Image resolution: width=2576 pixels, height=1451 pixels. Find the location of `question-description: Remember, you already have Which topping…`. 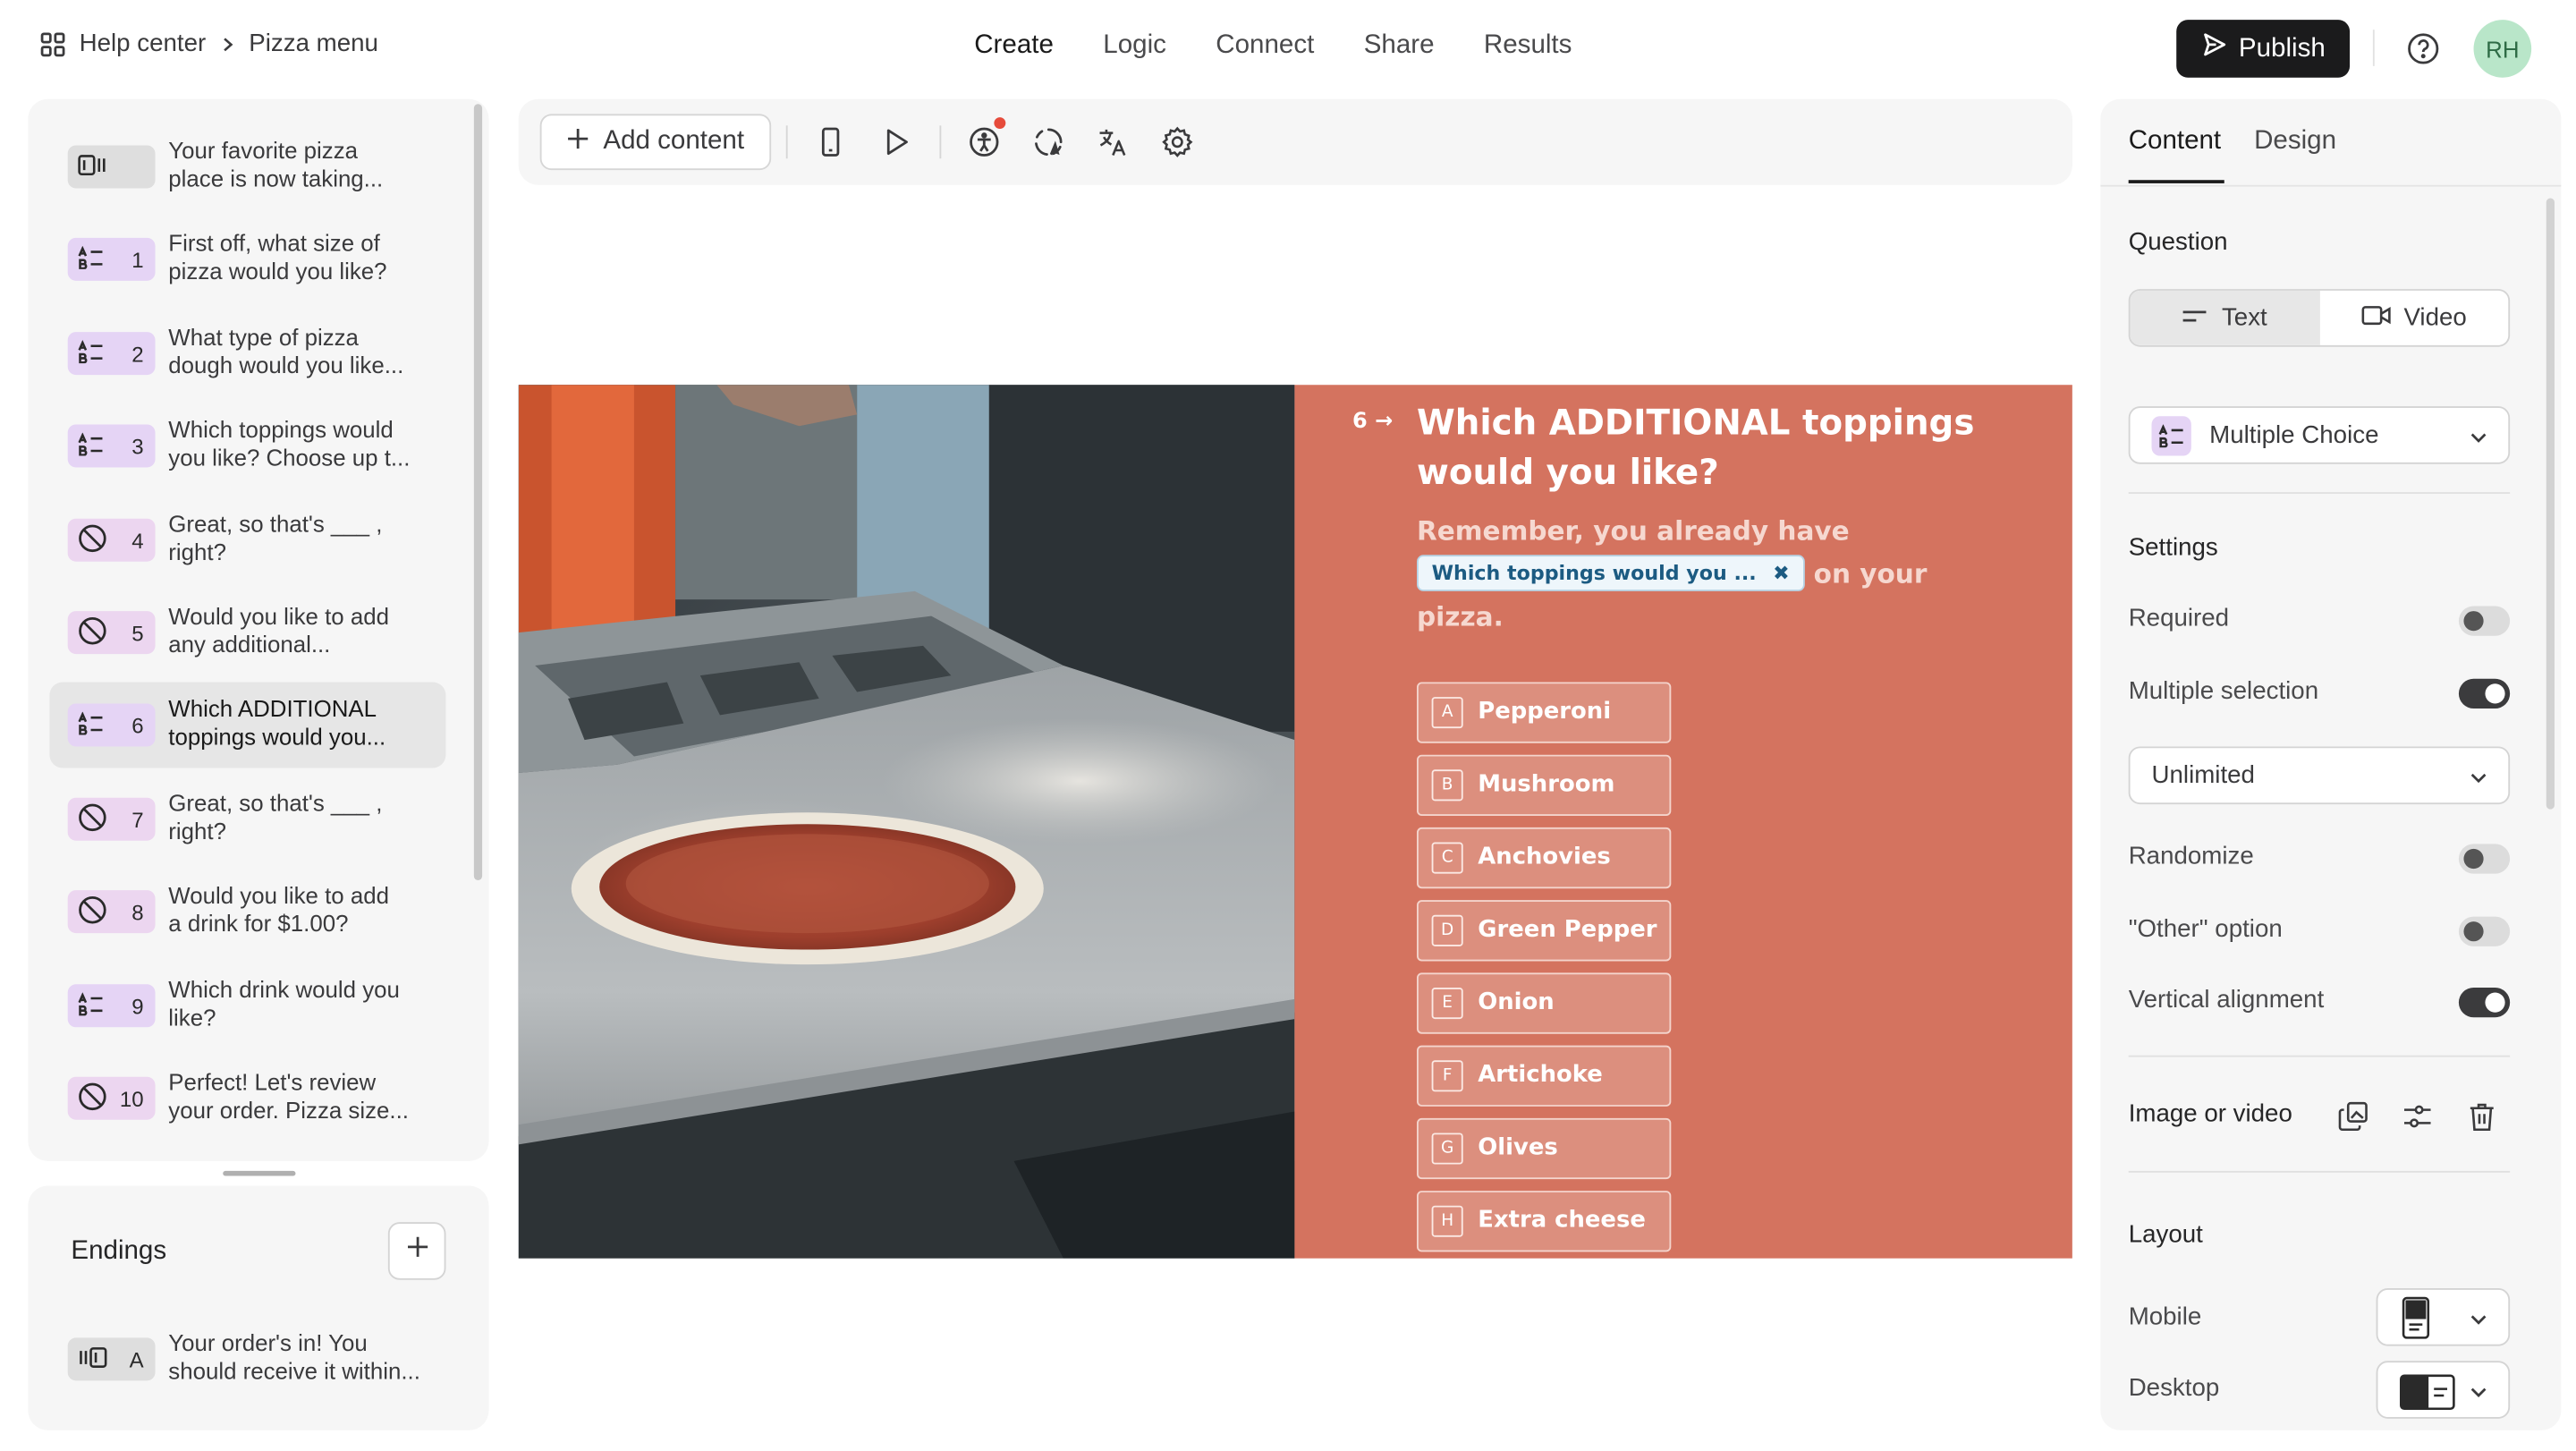

question-description: Remember, you already have Which topping… is located at coordinates (1697, 575).